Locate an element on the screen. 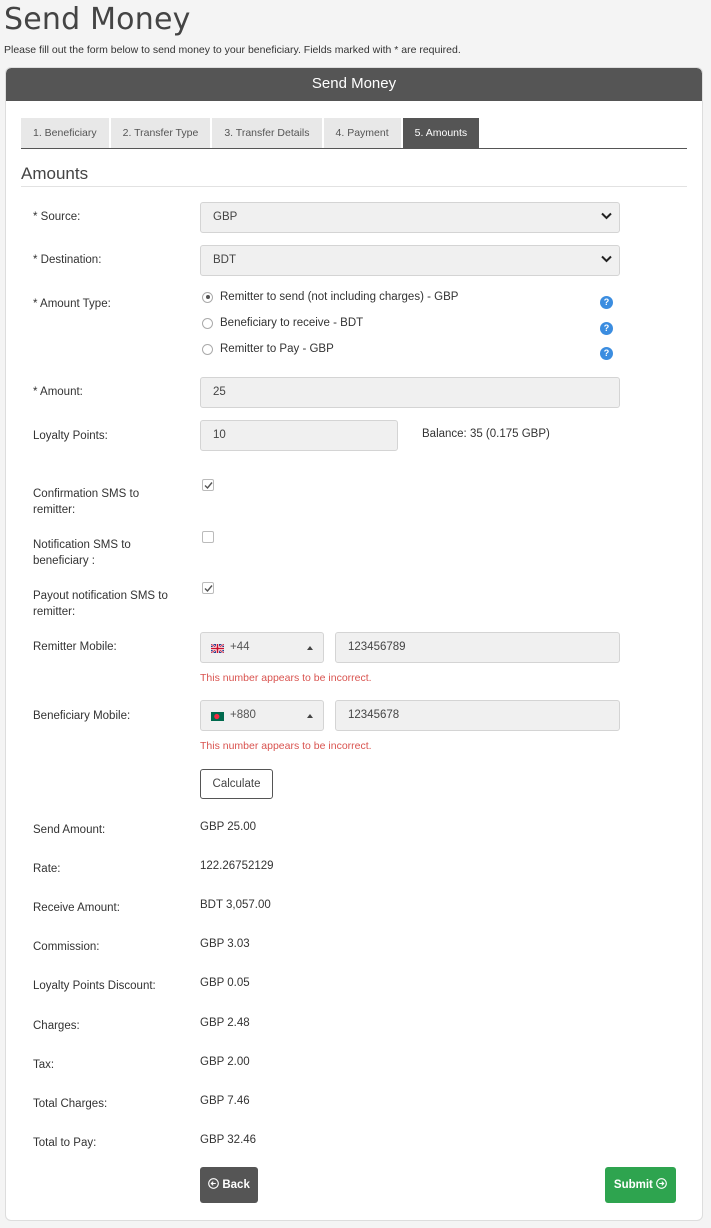 This screenshot has height=1228, width=711. tax-value: GBP 2.00 is located at coordinates (225, 1062).